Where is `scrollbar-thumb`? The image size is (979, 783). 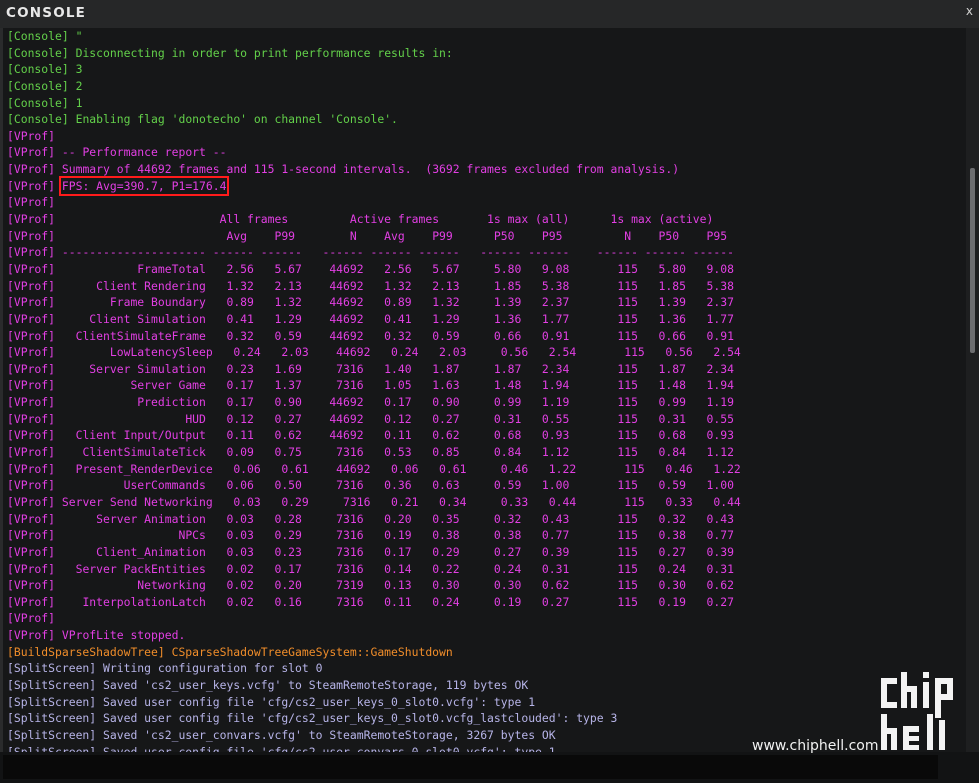 scrollbar-thumb is located at coordinates (972, 260).